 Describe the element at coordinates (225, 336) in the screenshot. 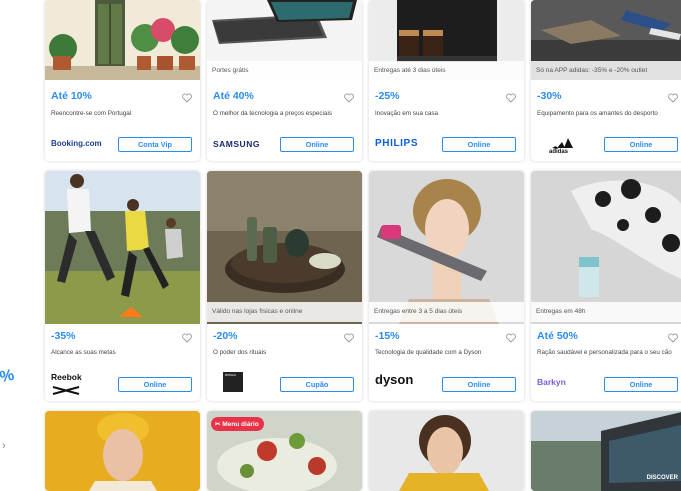

I see `discount-label: -20%` at that location.